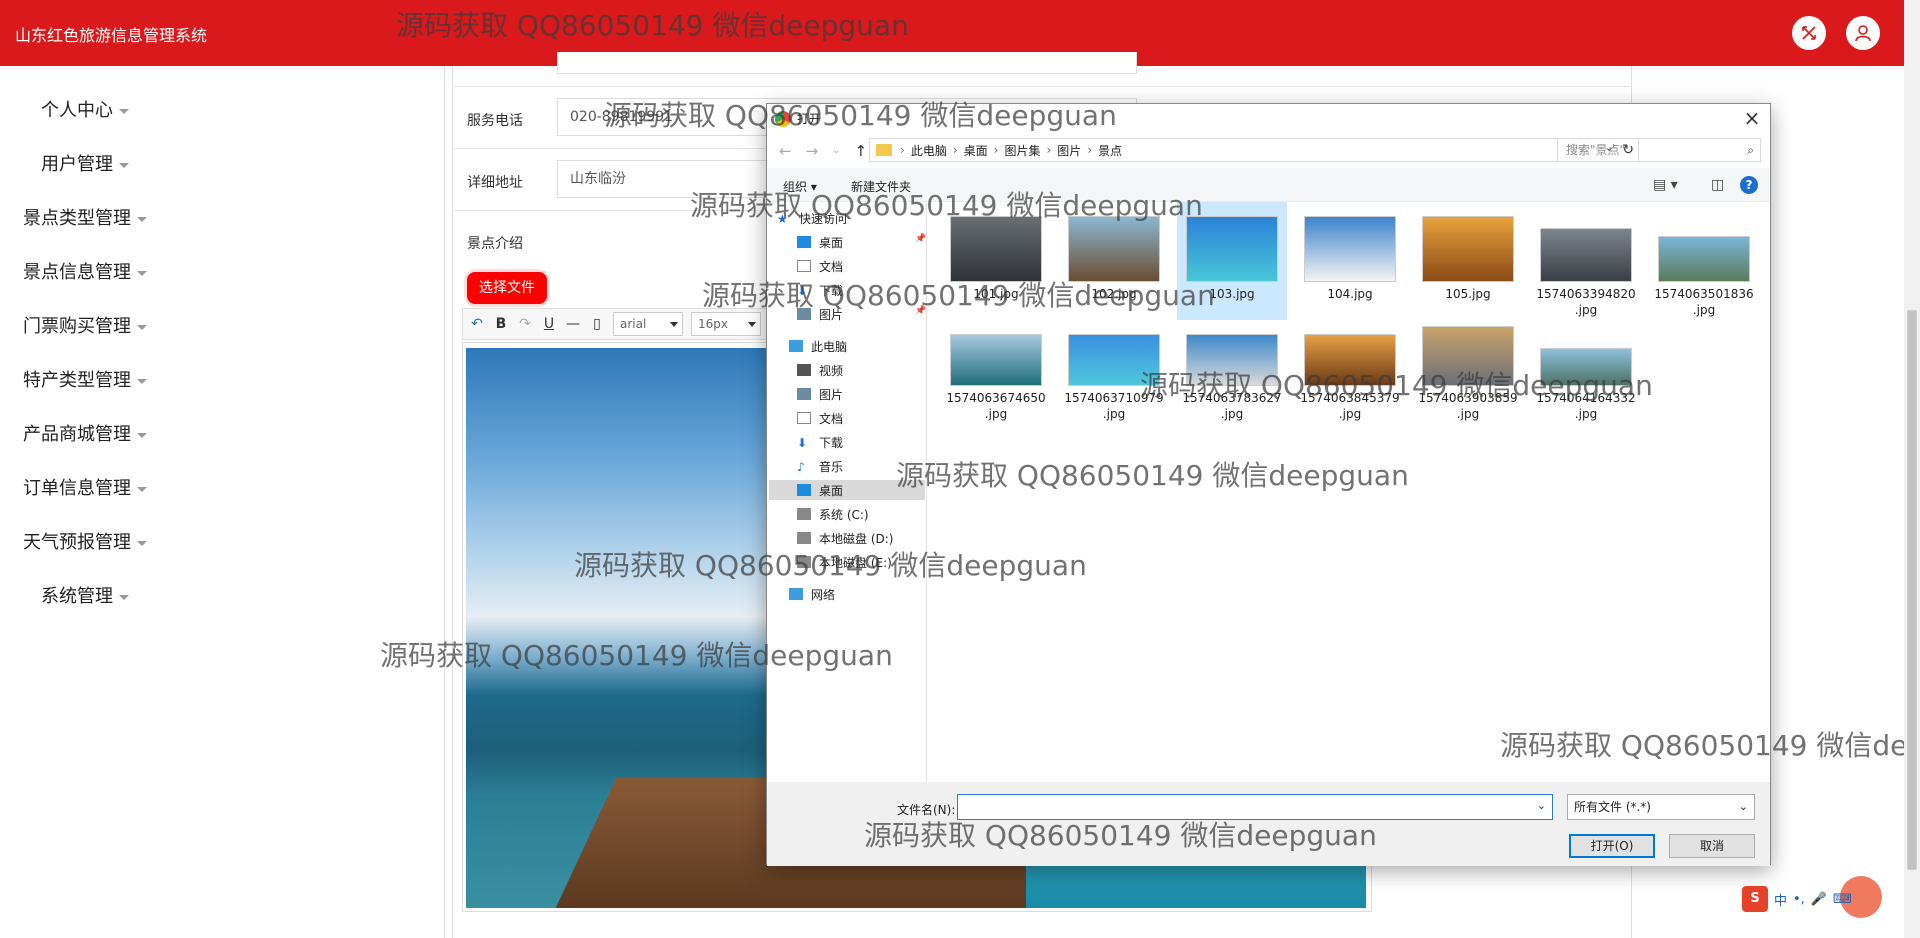 The image size is (1920, 938). Describe the element at coordinates (818, 346) in the screenshot. I see `nav-this-pc: 此电脑` at that location.